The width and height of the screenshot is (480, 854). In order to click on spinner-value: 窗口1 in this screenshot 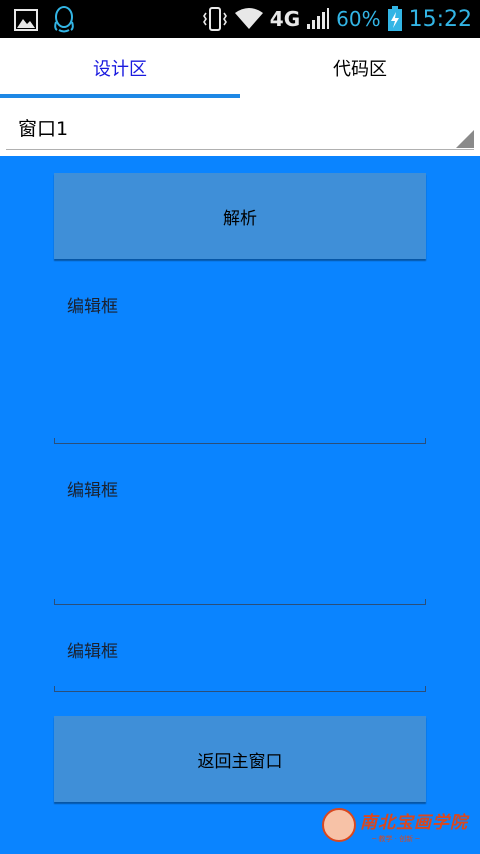, I will do `click(43, 129)`.